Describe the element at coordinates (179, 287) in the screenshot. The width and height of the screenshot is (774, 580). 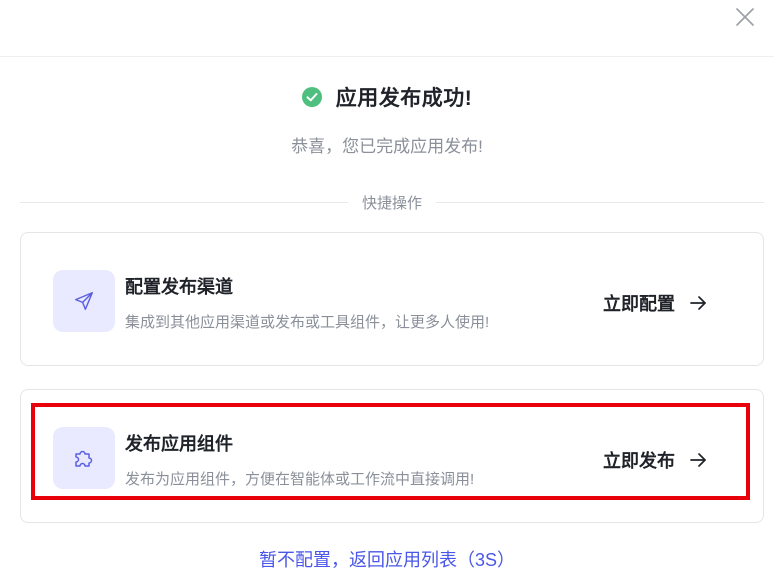
I see `card-title: 配置发布渠道` at that location.